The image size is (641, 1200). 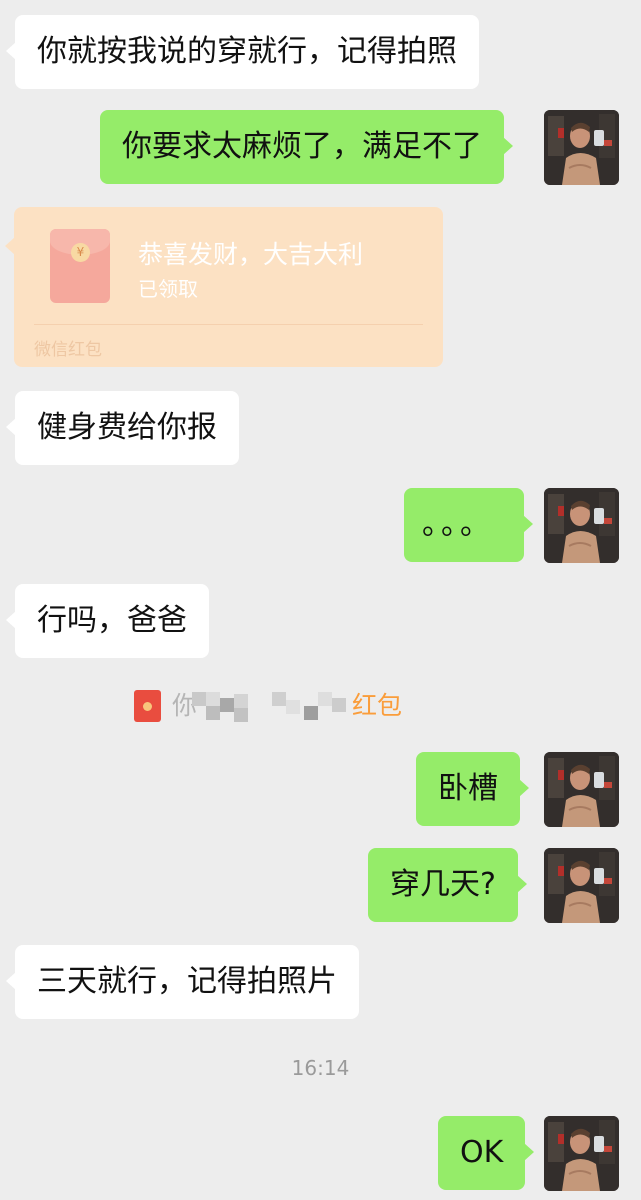 I want to click on red-packet-title: 恭喜发财，大吉大利, so click(x=251, y=254).